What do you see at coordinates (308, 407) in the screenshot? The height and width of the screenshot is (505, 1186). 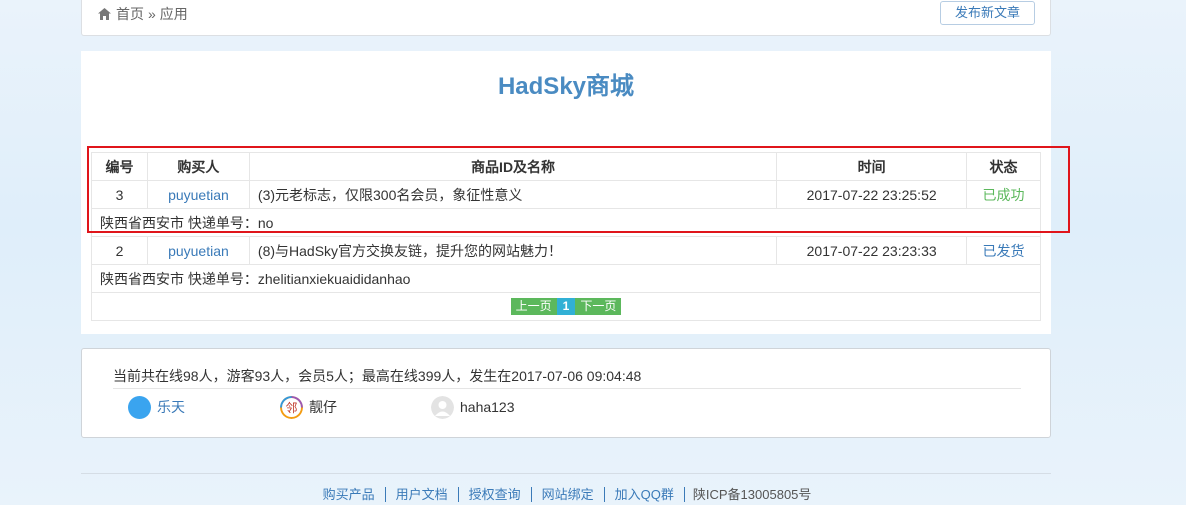 I see `online-user-item: 邻 靓仔` at bounding box center [308, 407].